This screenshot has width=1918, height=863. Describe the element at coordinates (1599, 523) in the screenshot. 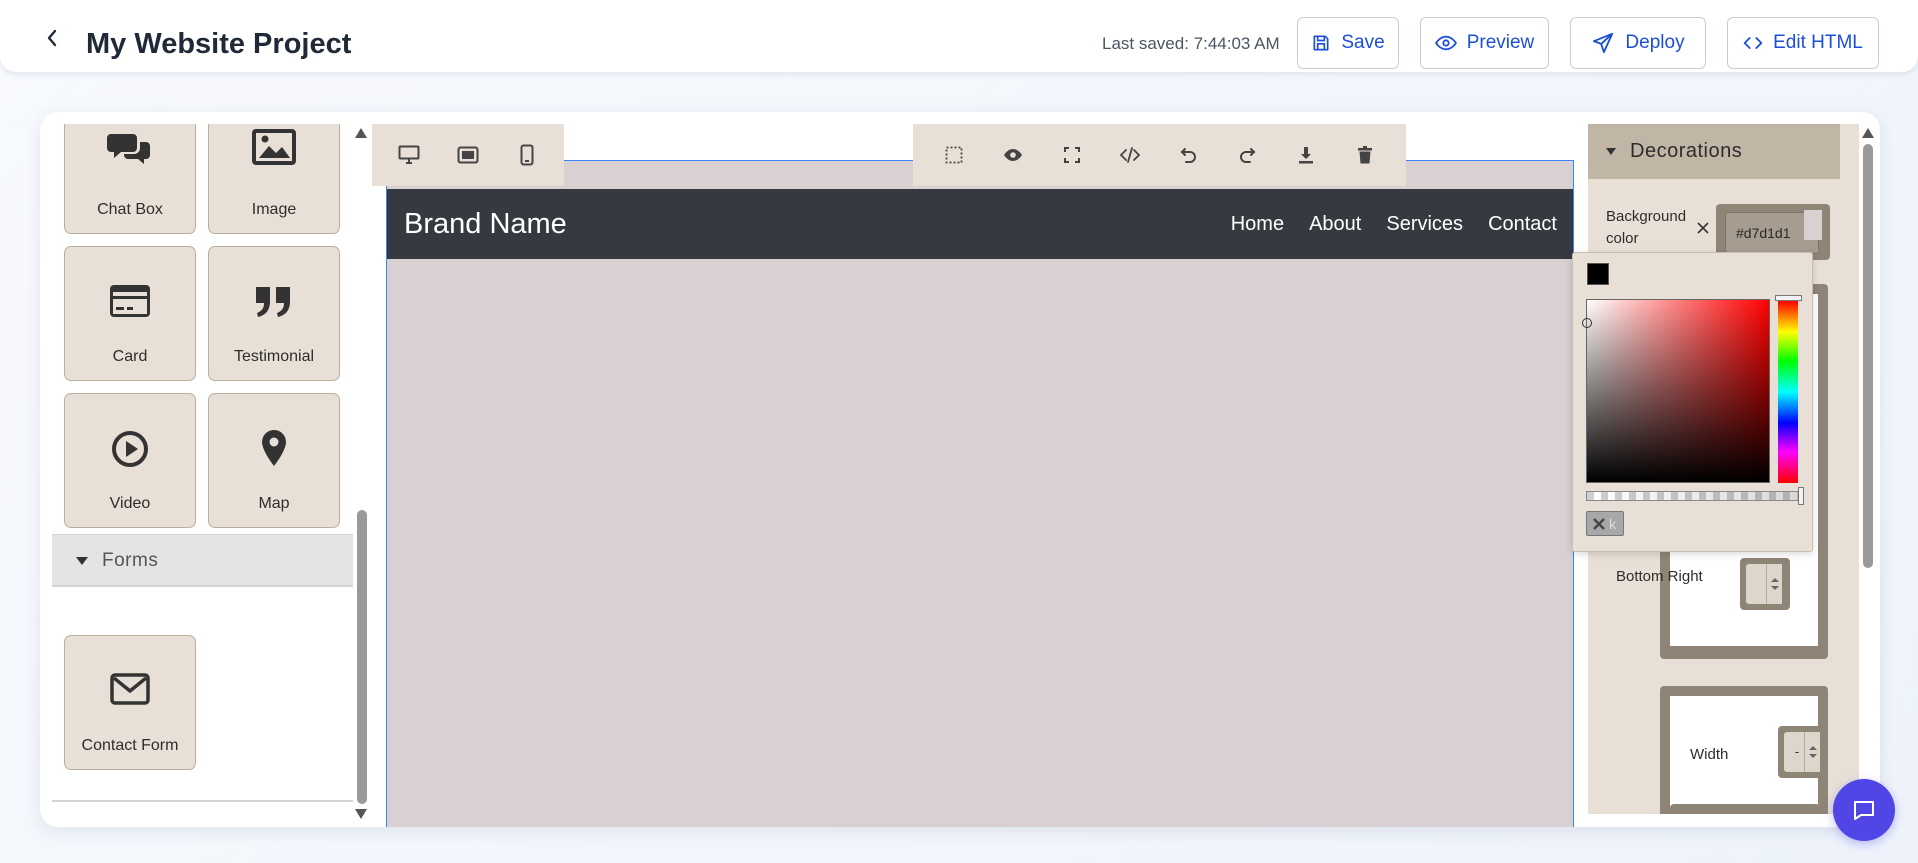

I see `close-icon` at that location.